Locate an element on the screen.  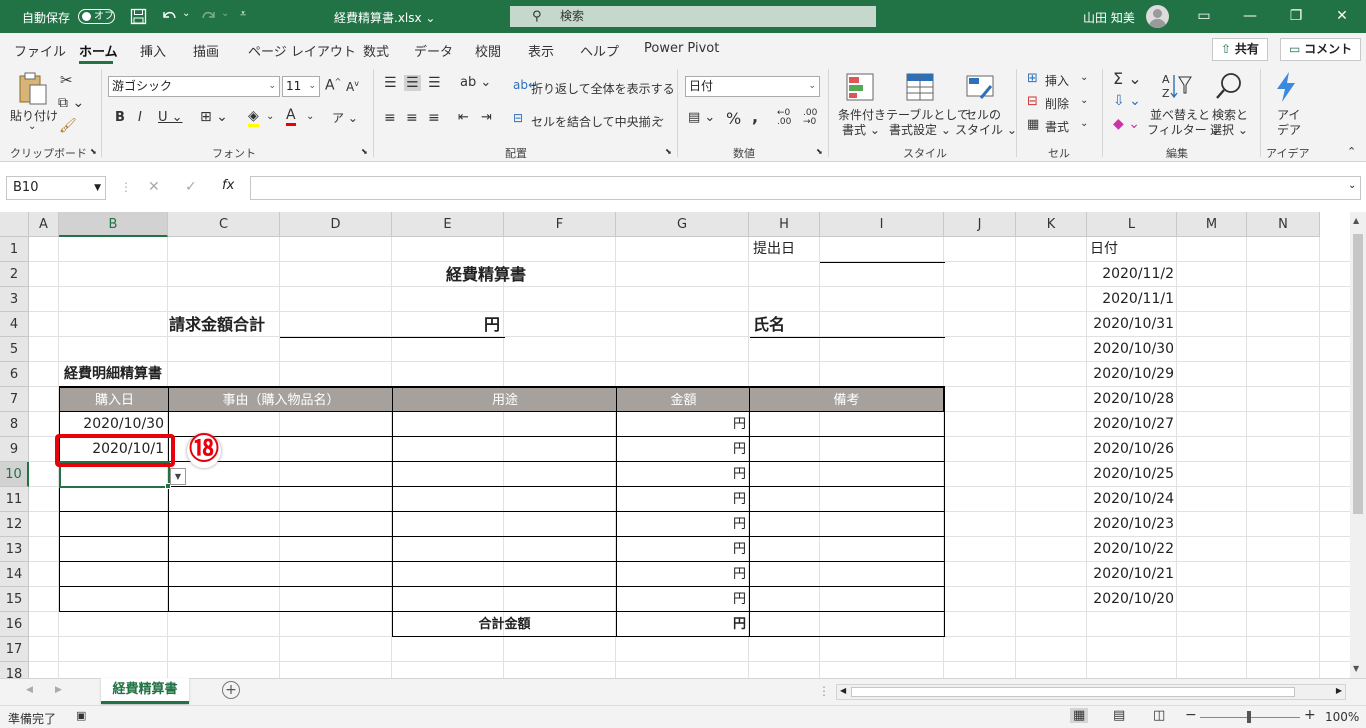
row-header-16: 16 is located at coordinates (14, 624).